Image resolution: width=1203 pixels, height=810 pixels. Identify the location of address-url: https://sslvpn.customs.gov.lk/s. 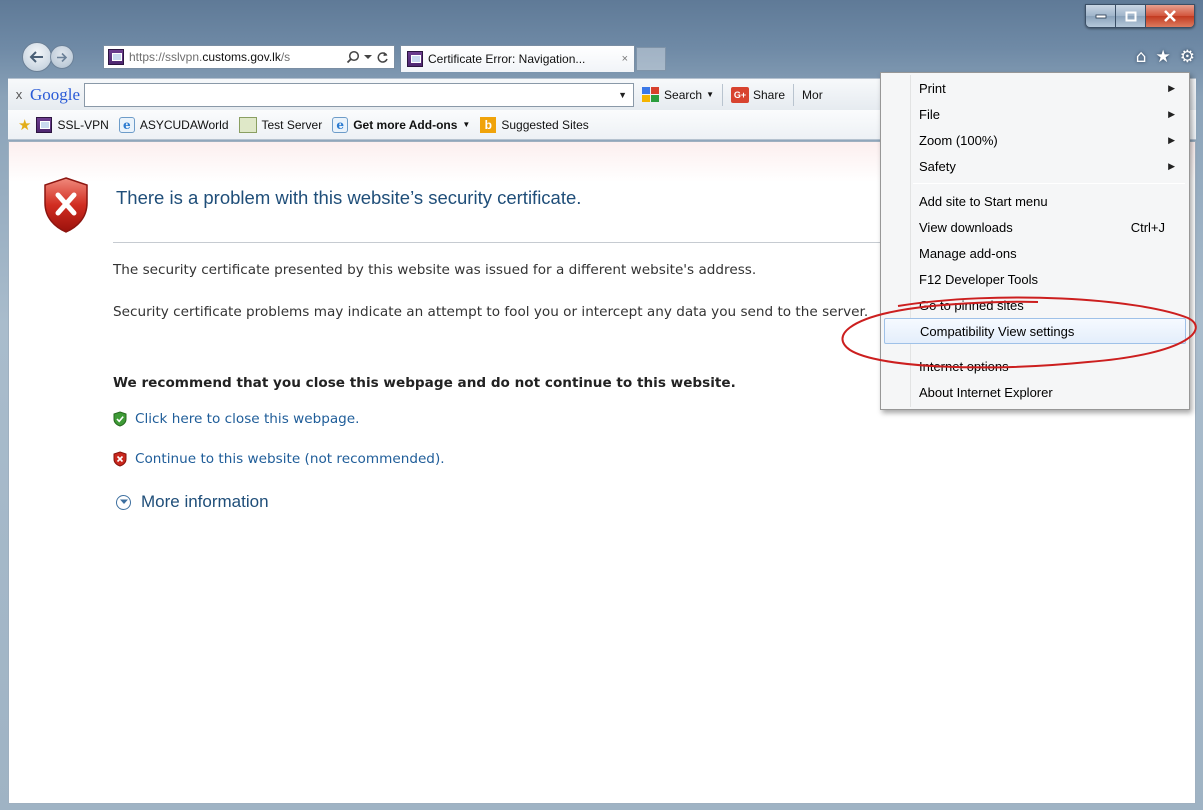
(209, 57).